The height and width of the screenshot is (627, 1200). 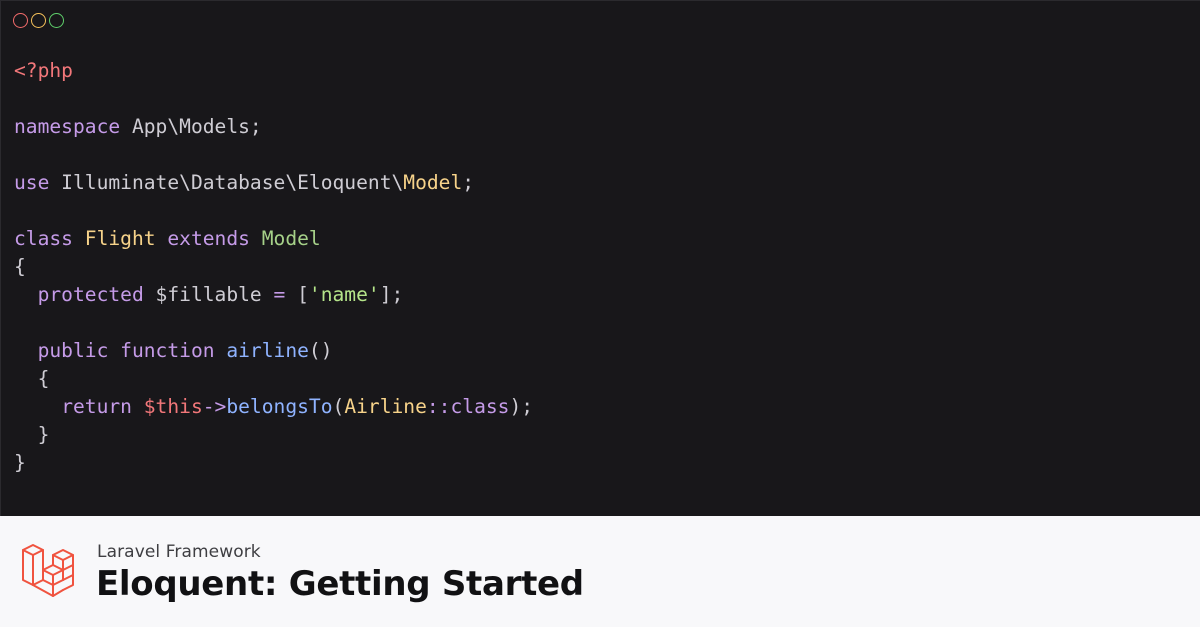 What do you see at coordinates (279, 406) in the screenshot?
I see `code-token: belongsTo` at bounding box center [279, 406].